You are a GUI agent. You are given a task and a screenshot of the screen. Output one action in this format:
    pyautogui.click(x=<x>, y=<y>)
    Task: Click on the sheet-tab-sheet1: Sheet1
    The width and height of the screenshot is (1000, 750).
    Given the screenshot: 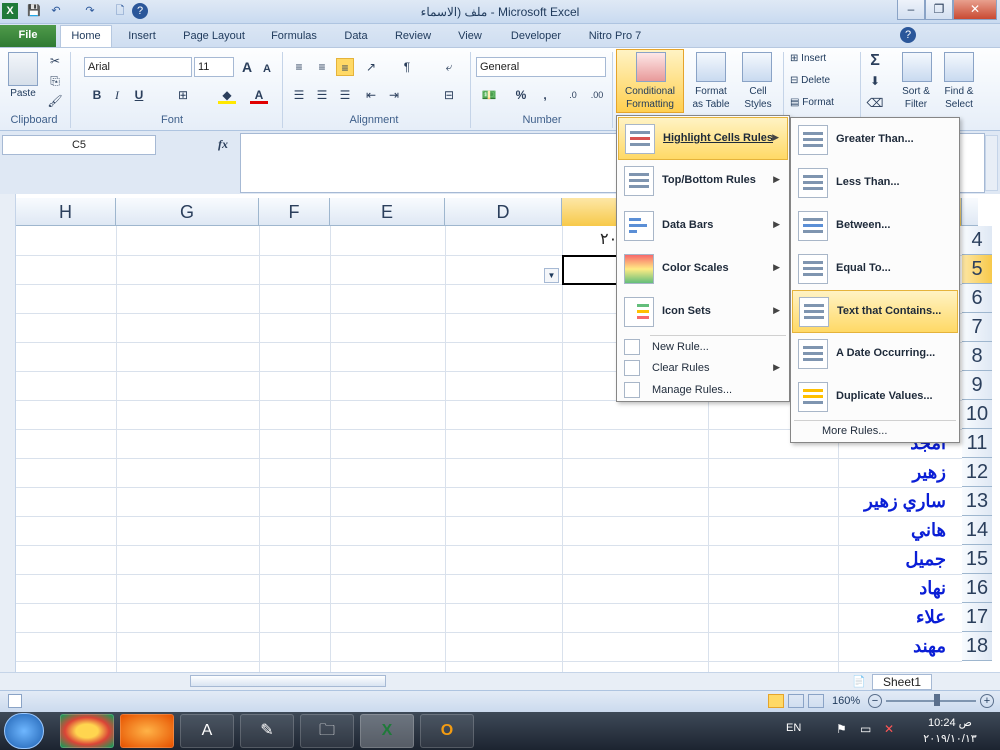 What is the action you would take?
    pyautogui.click(x=902, y=682)
    